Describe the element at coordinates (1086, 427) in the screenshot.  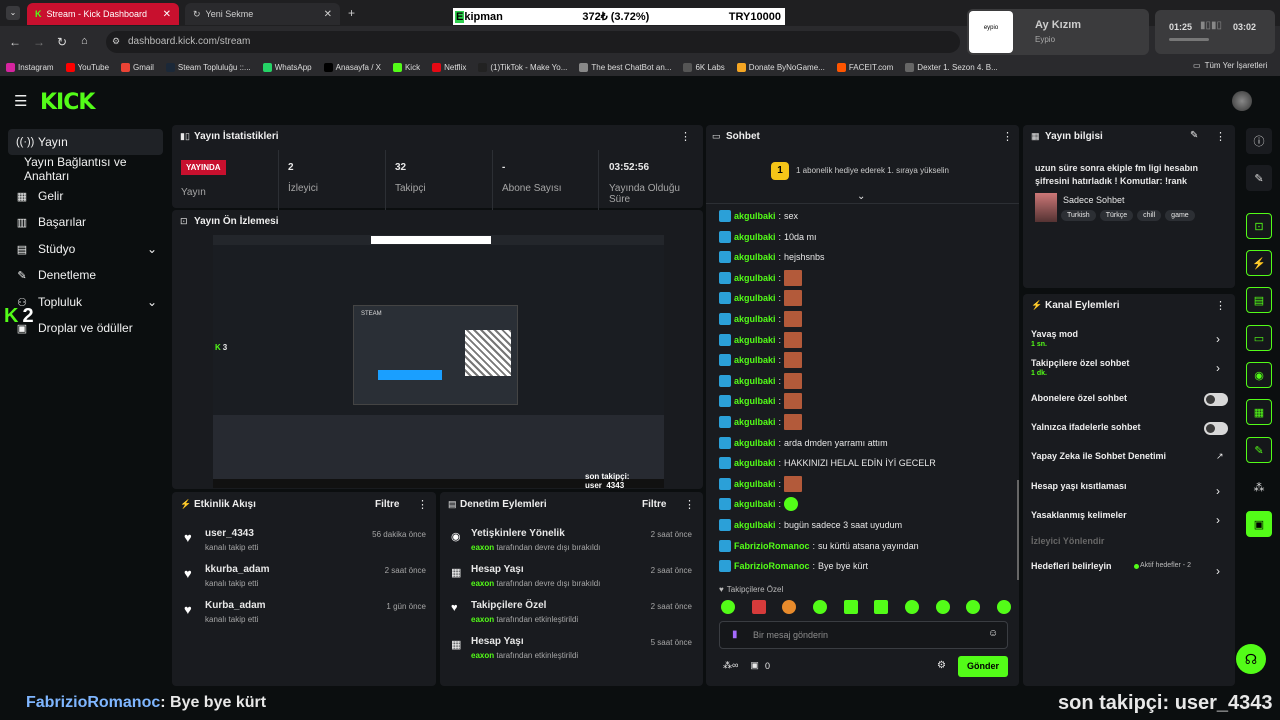
I see `channel-action-label: Yalnızca ifadelerle sohbet` at that location.